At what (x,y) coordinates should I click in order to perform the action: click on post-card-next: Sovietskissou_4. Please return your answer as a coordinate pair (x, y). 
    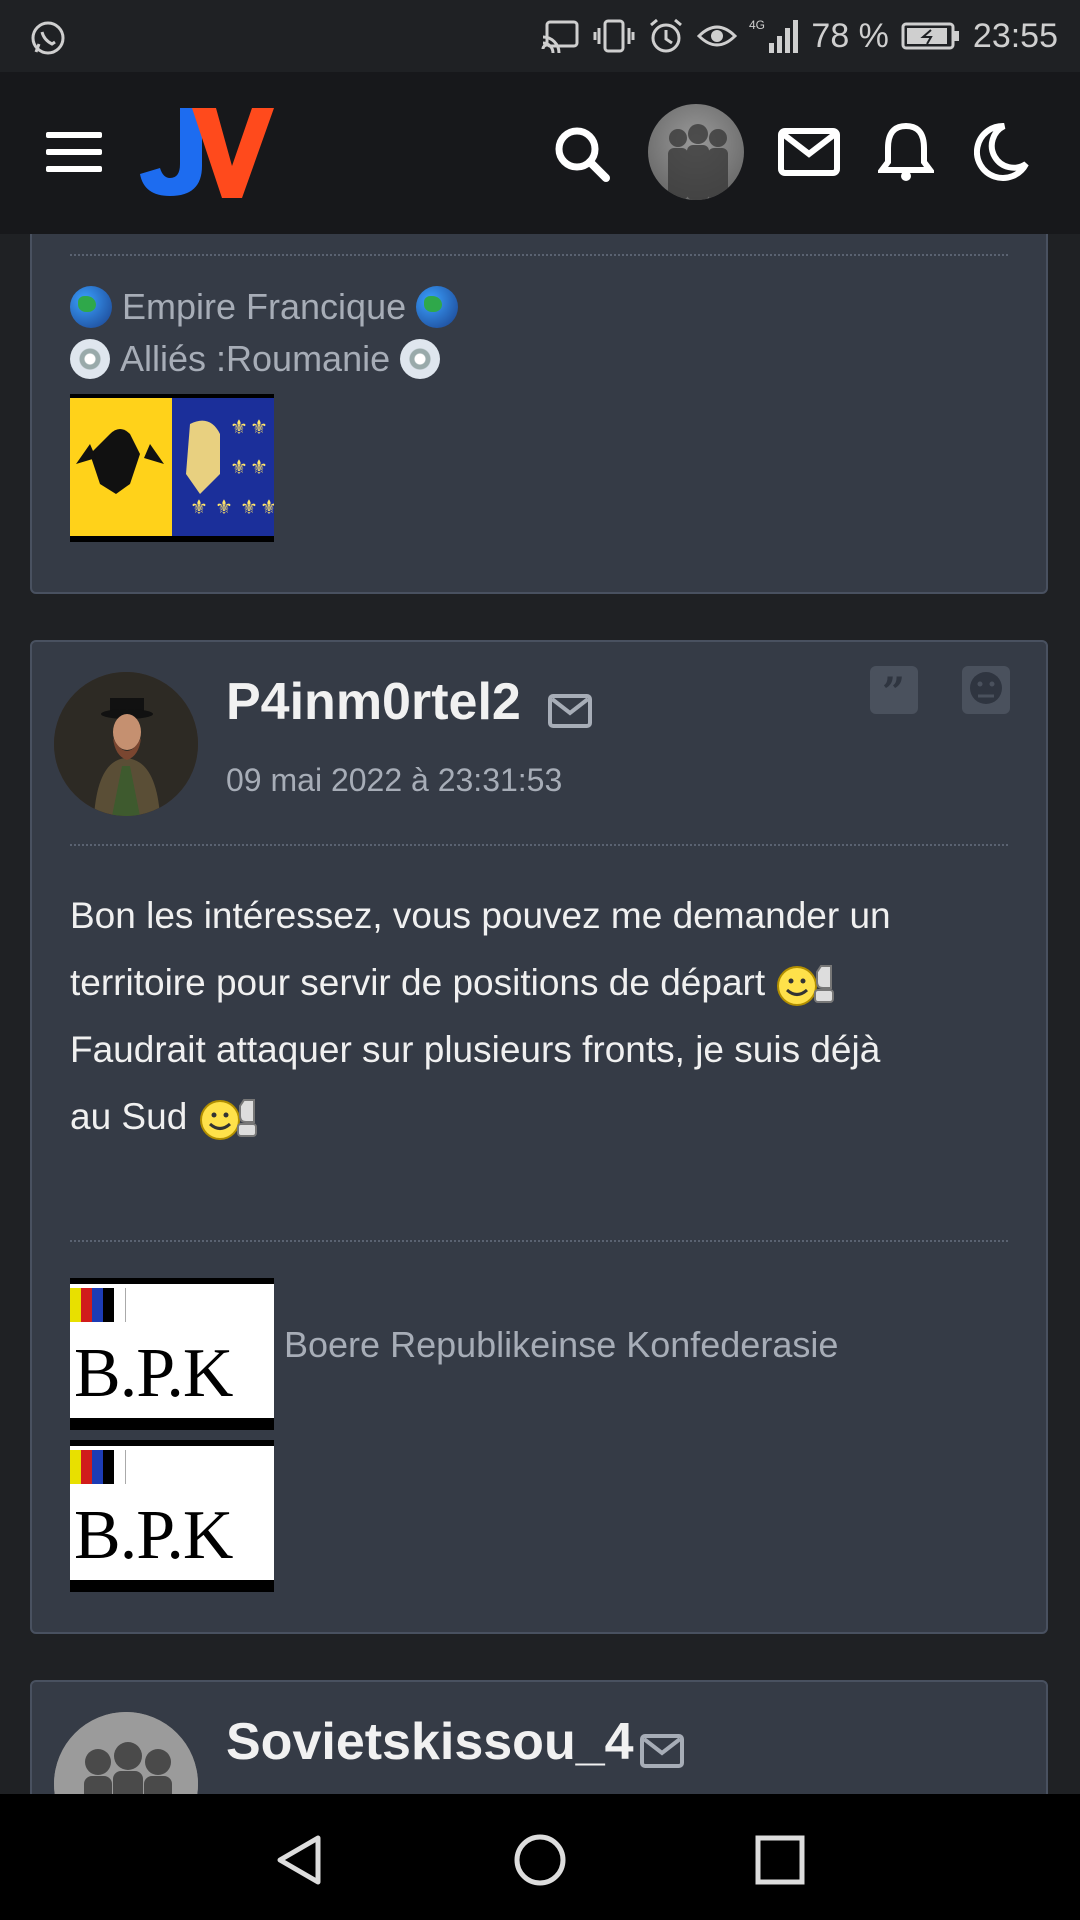
    Looking at the image, I should click on (539, 1737).